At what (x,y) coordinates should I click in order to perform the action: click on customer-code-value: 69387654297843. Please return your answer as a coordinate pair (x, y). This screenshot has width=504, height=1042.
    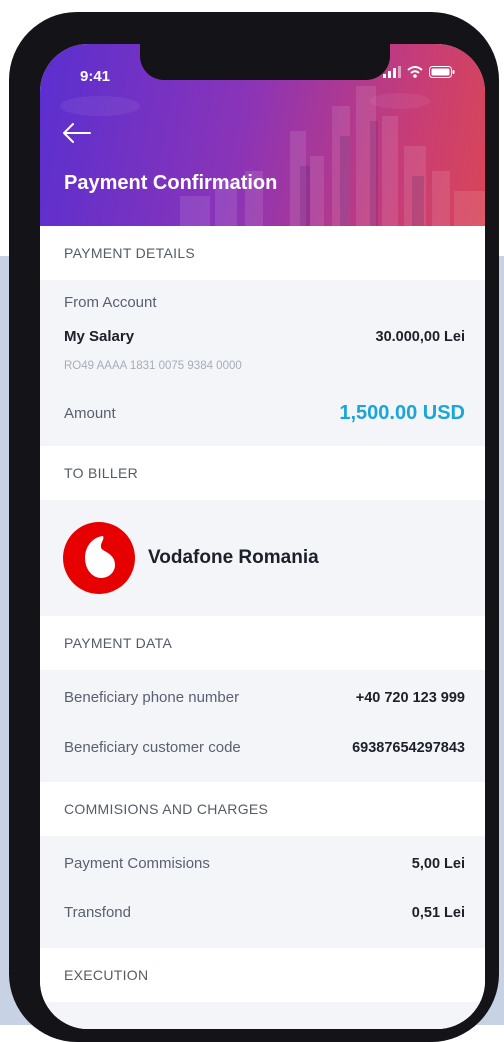
    Looking at the image, I should click on (408, 747).